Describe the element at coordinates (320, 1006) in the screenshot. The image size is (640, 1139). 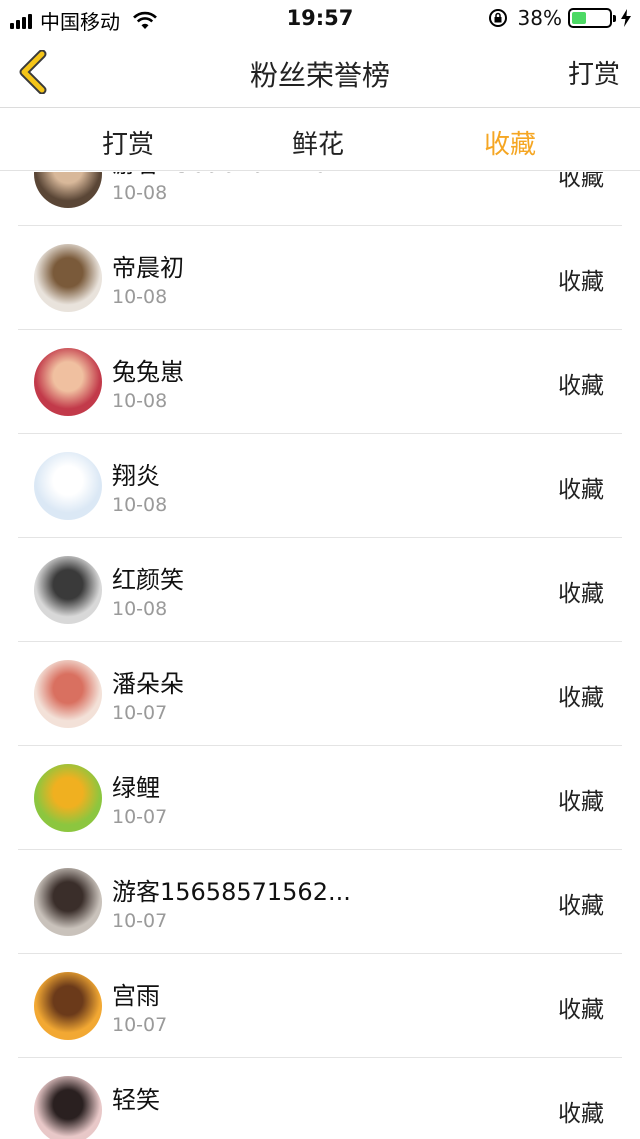
I see `list-item: 宫雨 10-07 收藏` at that location.